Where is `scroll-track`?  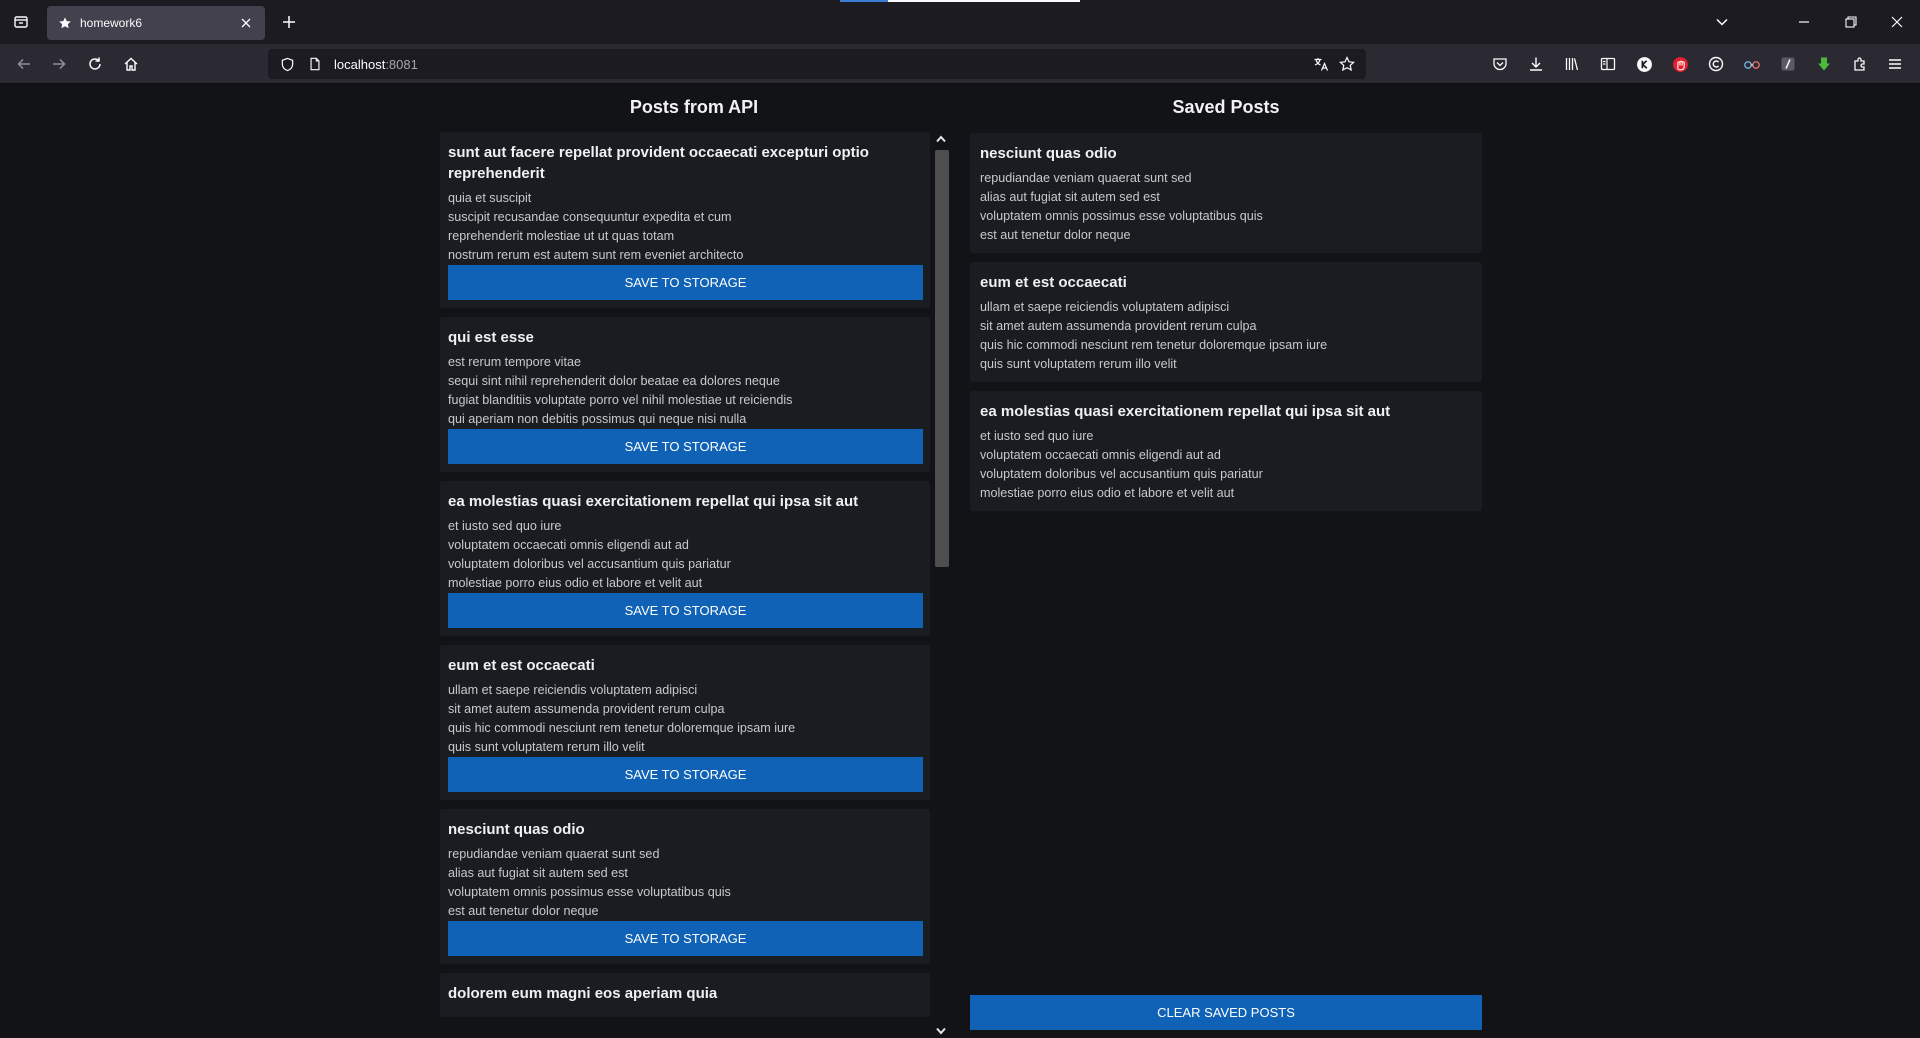 scroll-track is located at coordinates (941, 584).